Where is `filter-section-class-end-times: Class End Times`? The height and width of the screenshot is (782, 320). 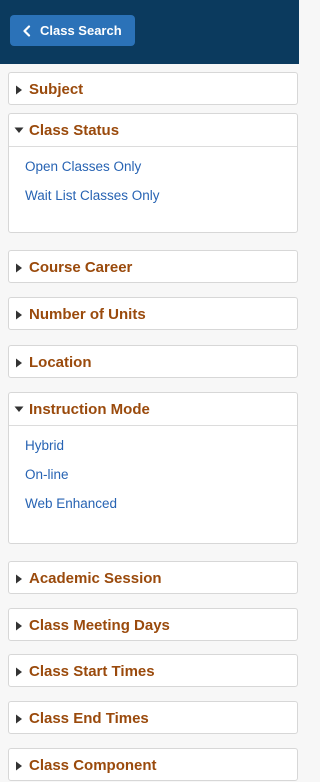
filter-section-class-end-times: Class End Times is located at coordinates (153, 717).